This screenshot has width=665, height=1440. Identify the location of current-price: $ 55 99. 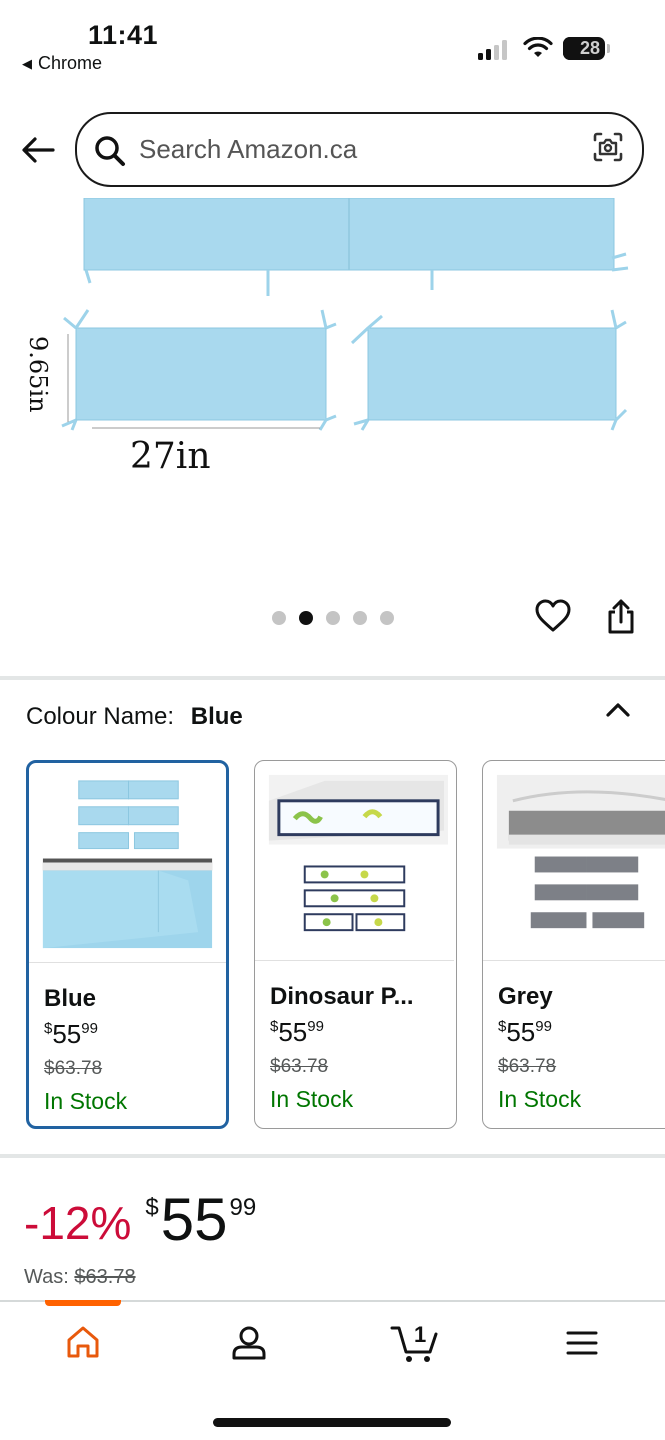
(201, 1219).